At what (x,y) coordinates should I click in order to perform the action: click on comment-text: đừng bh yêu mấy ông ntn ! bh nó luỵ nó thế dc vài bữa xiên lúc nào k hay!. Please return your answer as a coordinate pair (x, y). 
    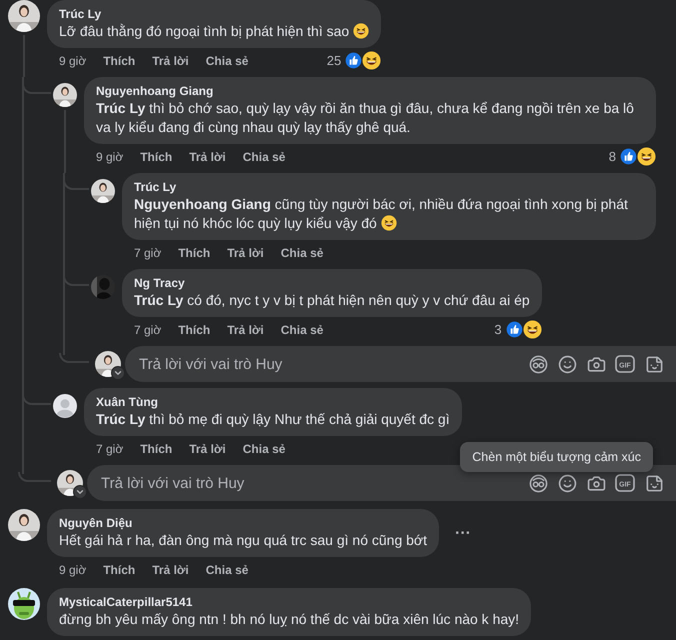
    Looking at the image, I should click on (289, 619).